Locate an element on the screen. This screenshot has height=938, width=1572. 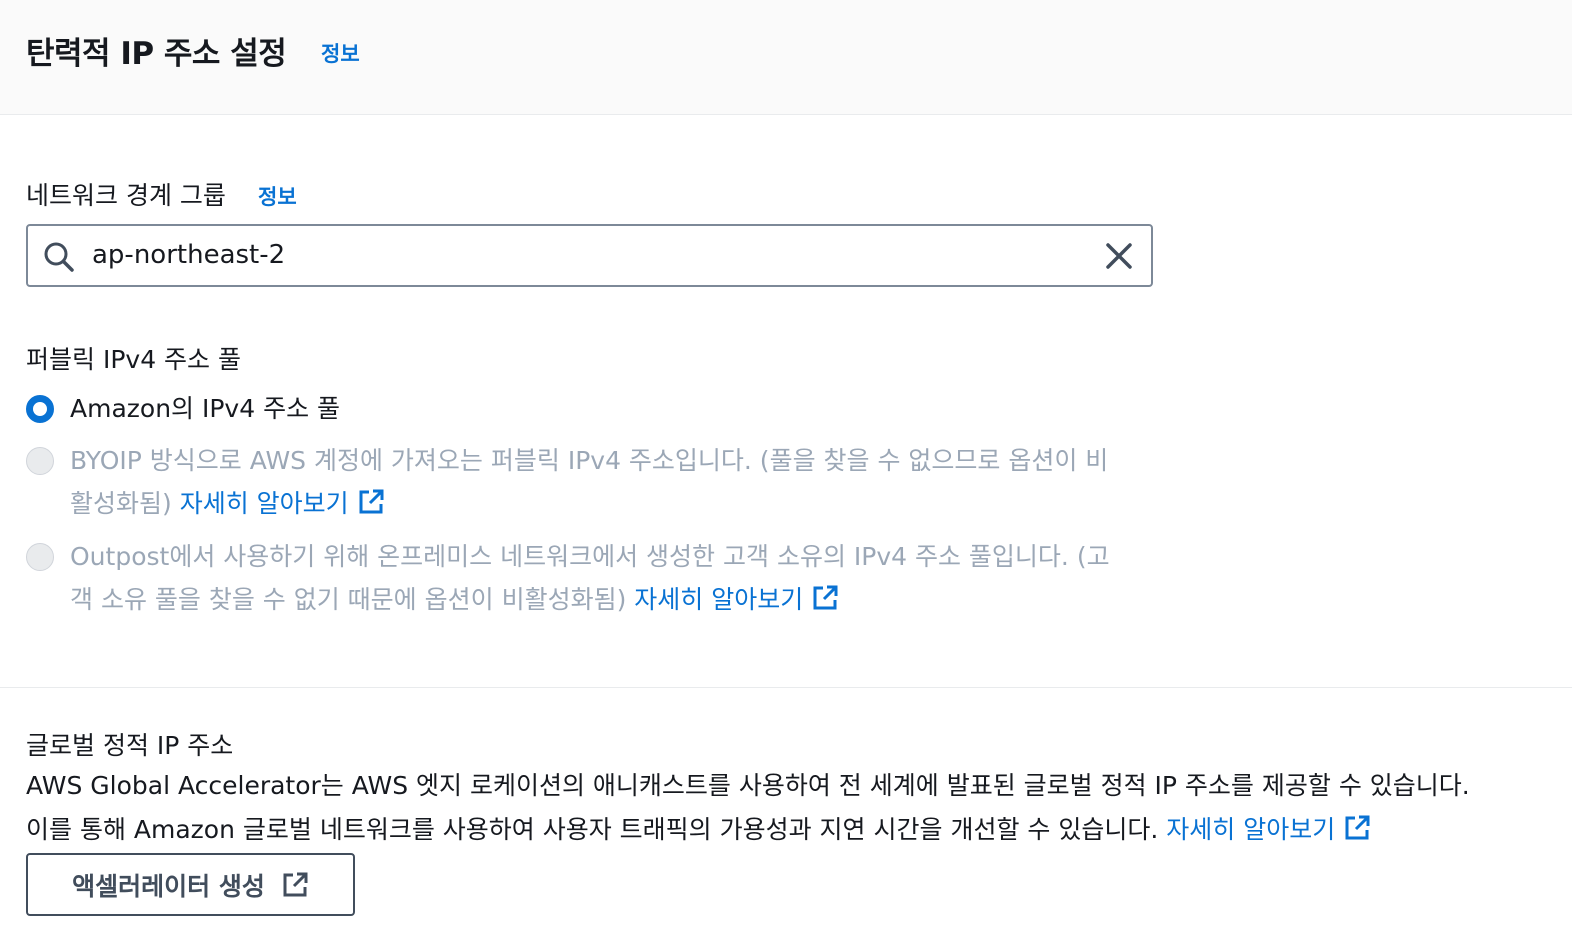
network-border-group-info-link: 정보 is located at coordinates (277, 196).